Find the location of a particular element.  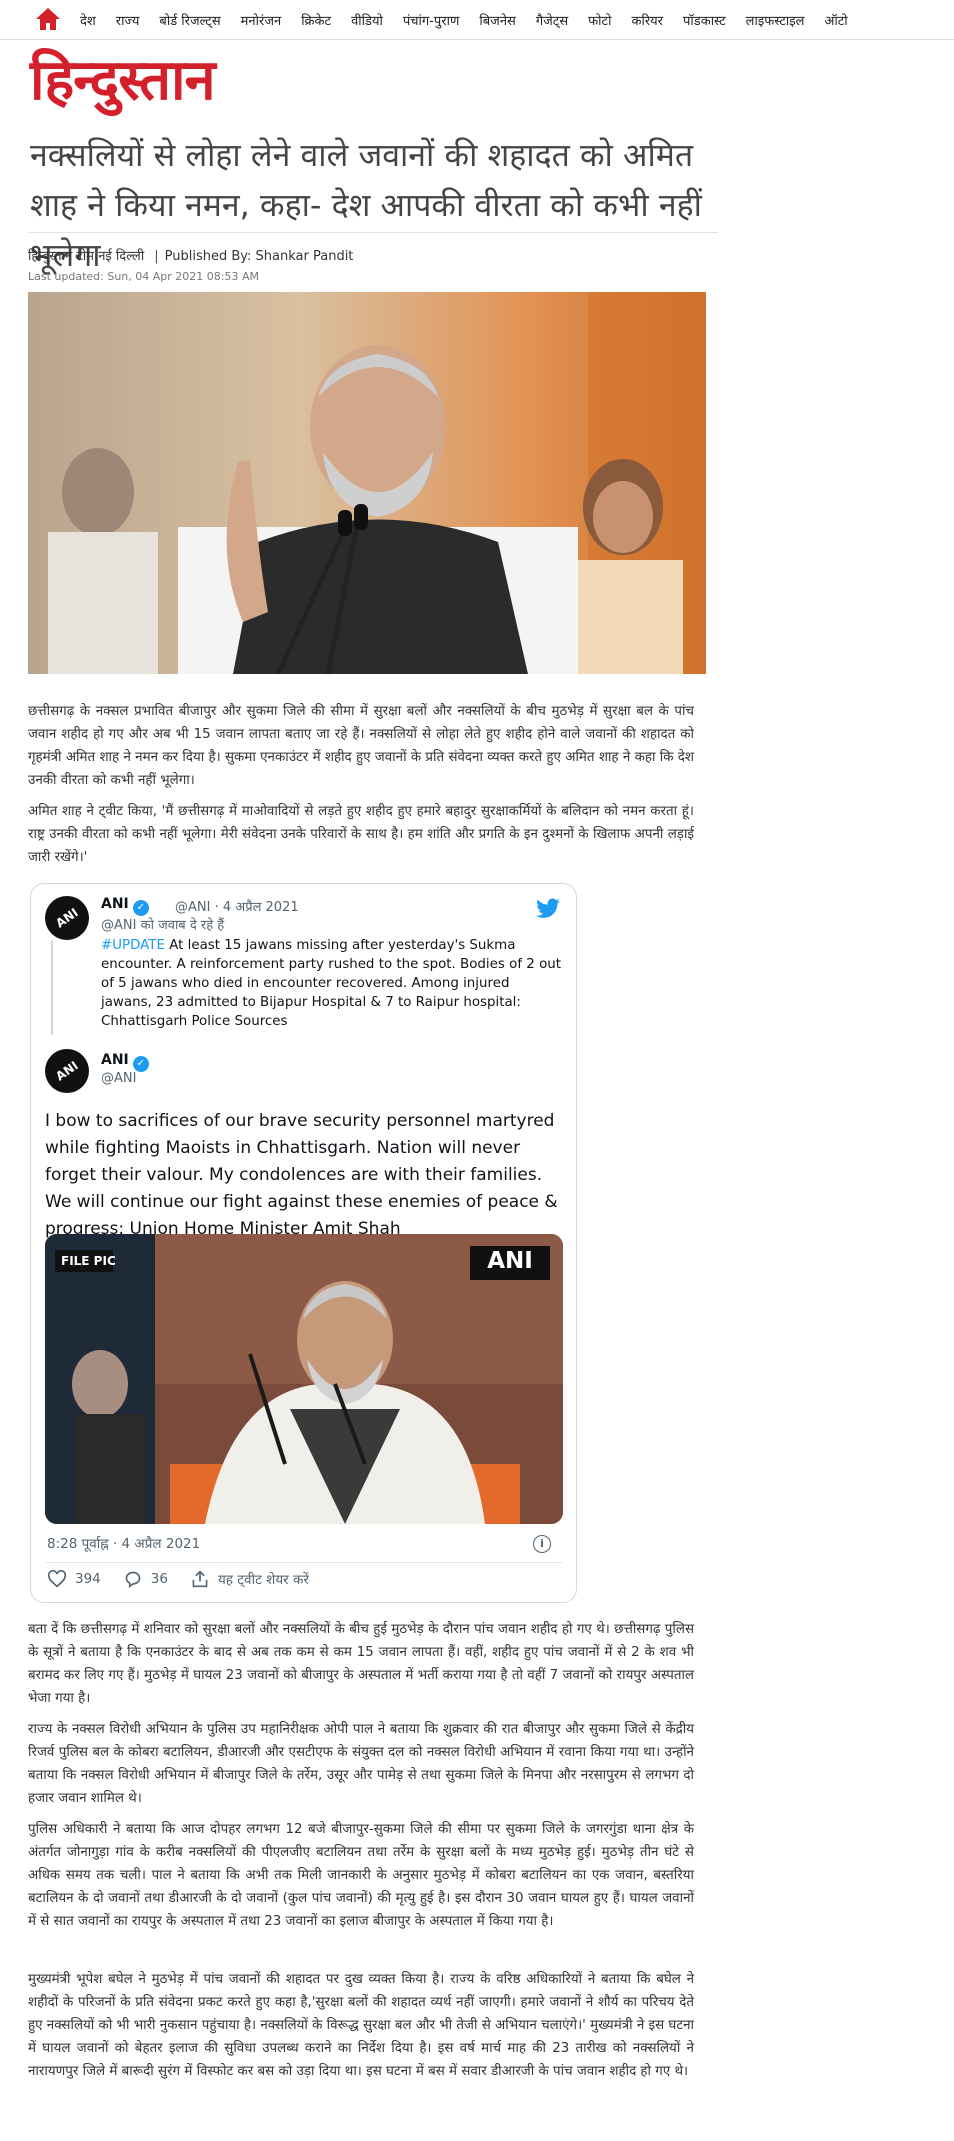

home-icon is located at coordinates (48, 19).